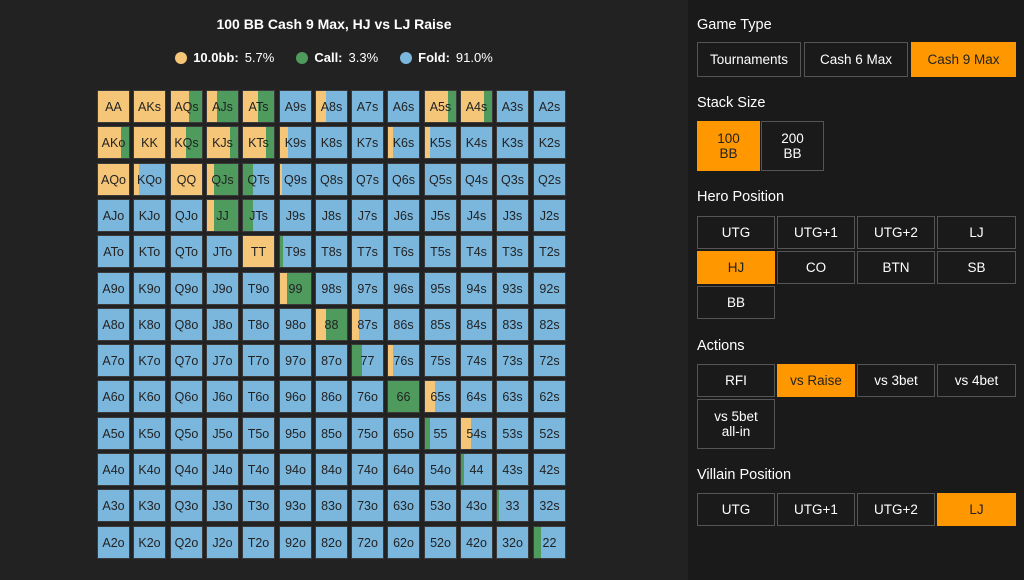  I want to click on hand-cell-54o: 54o, so click(440, 469).